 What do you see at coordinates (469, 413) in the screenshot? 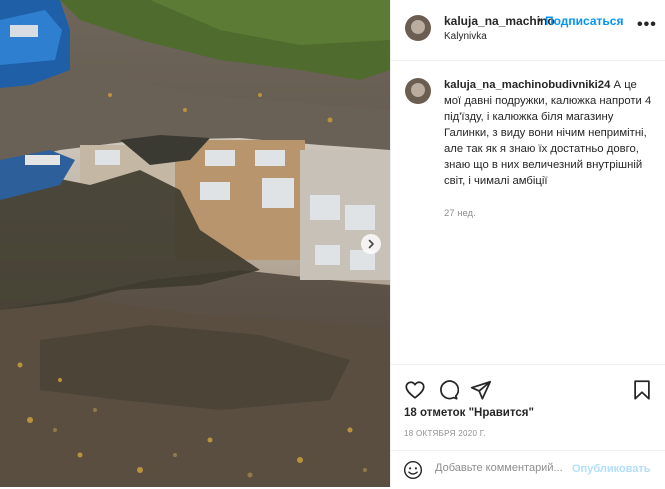
I see `likes-count: 18 отметок "Нравится"` at bounding box center [469, 413].